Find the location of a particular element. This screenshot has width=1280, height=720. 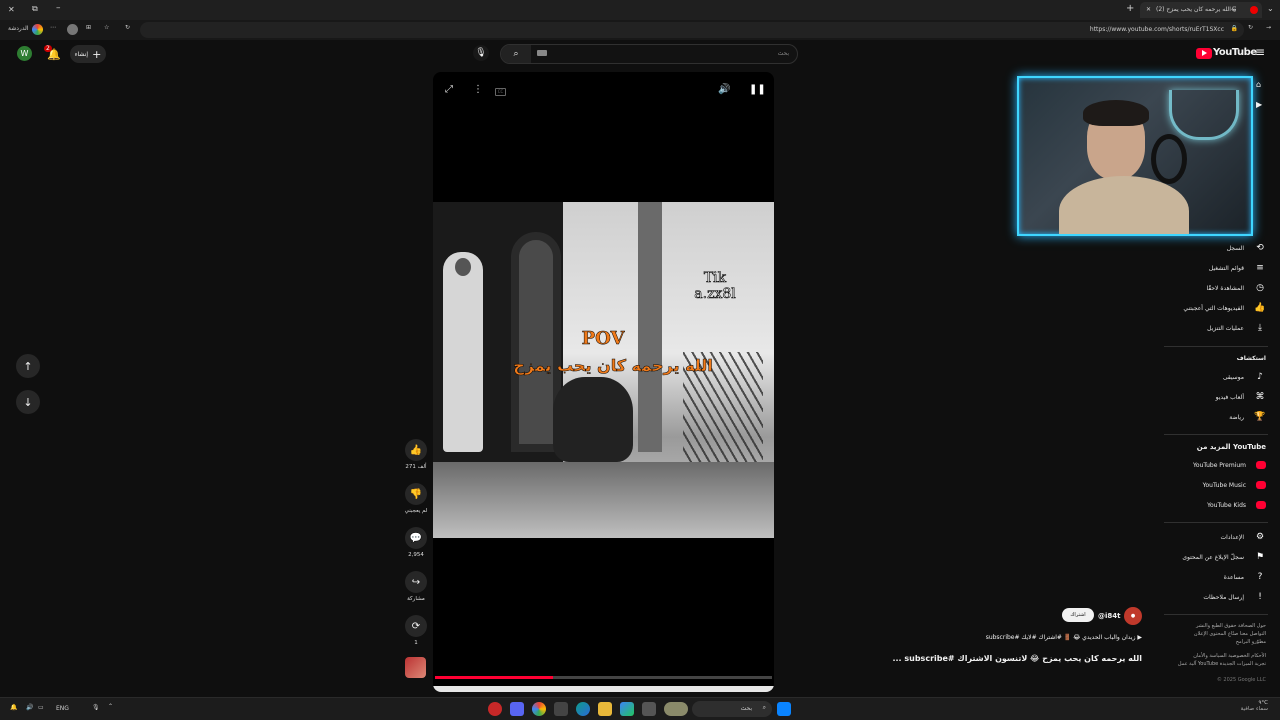

home-icon: ⌂ is located at coordinates (1258, 84).